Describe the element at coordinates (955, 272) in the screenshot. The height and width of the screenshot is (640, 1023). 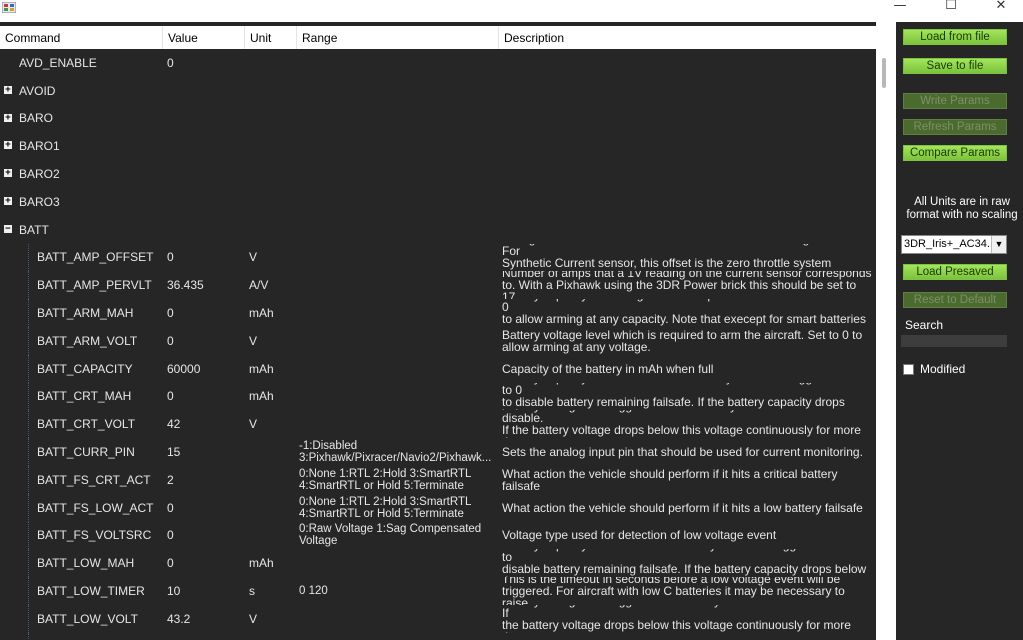
I see `load-presaved-button: Load Presaved` at that location.